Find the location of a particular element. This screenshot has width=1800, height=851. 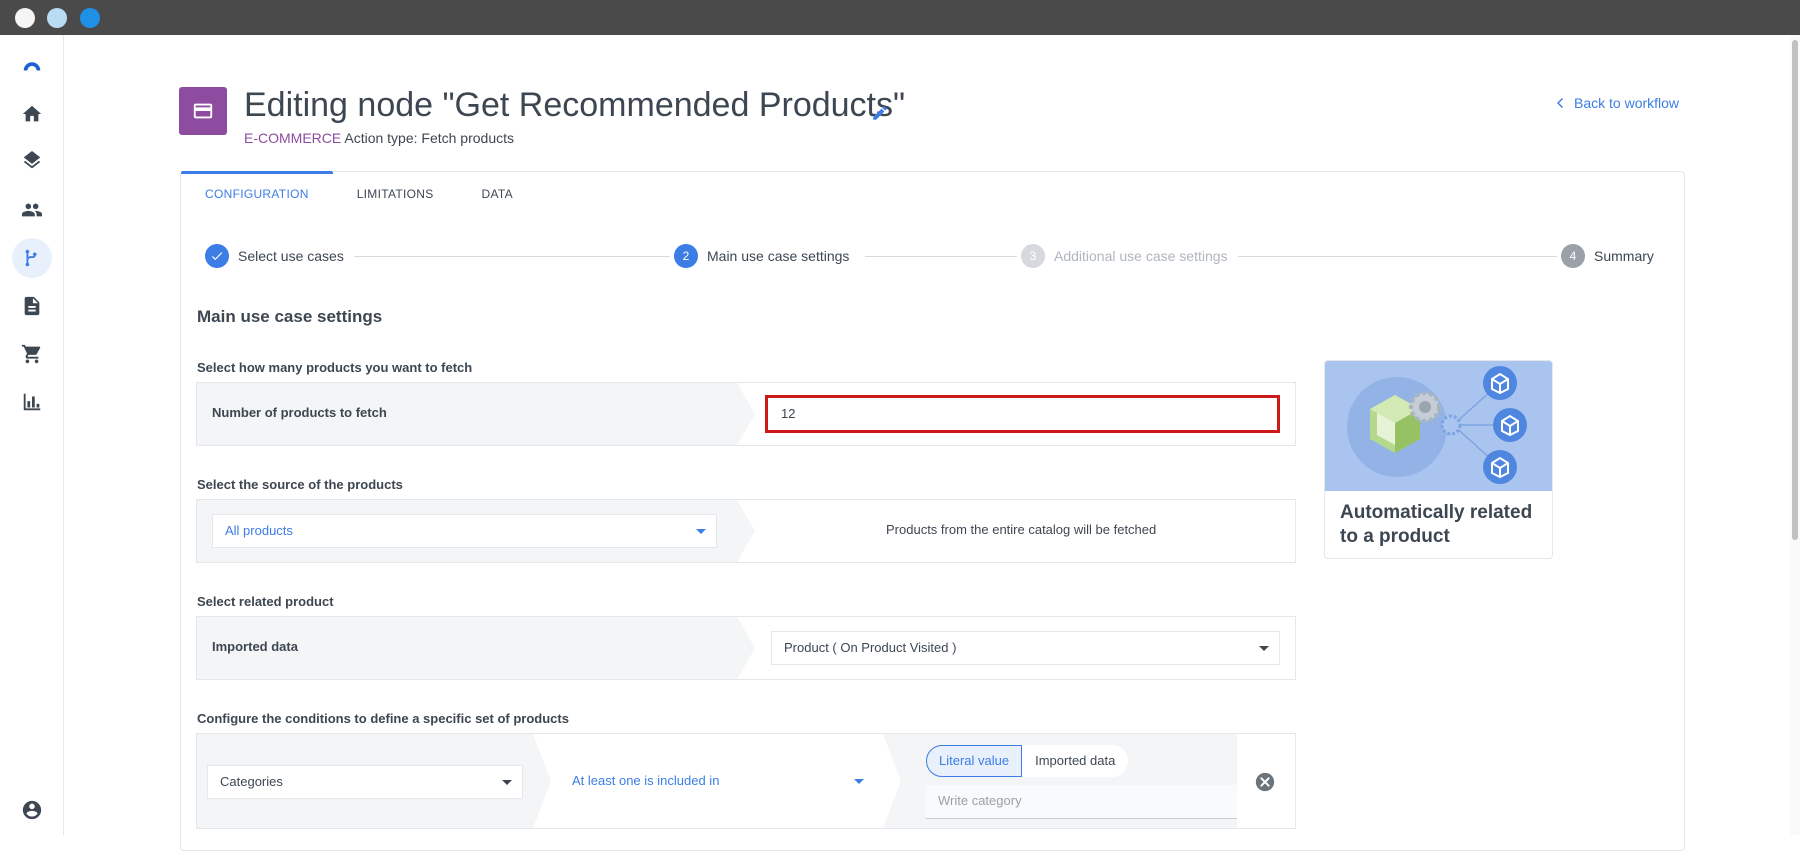

page-scrollbar is located at coordinates (1795, 435).